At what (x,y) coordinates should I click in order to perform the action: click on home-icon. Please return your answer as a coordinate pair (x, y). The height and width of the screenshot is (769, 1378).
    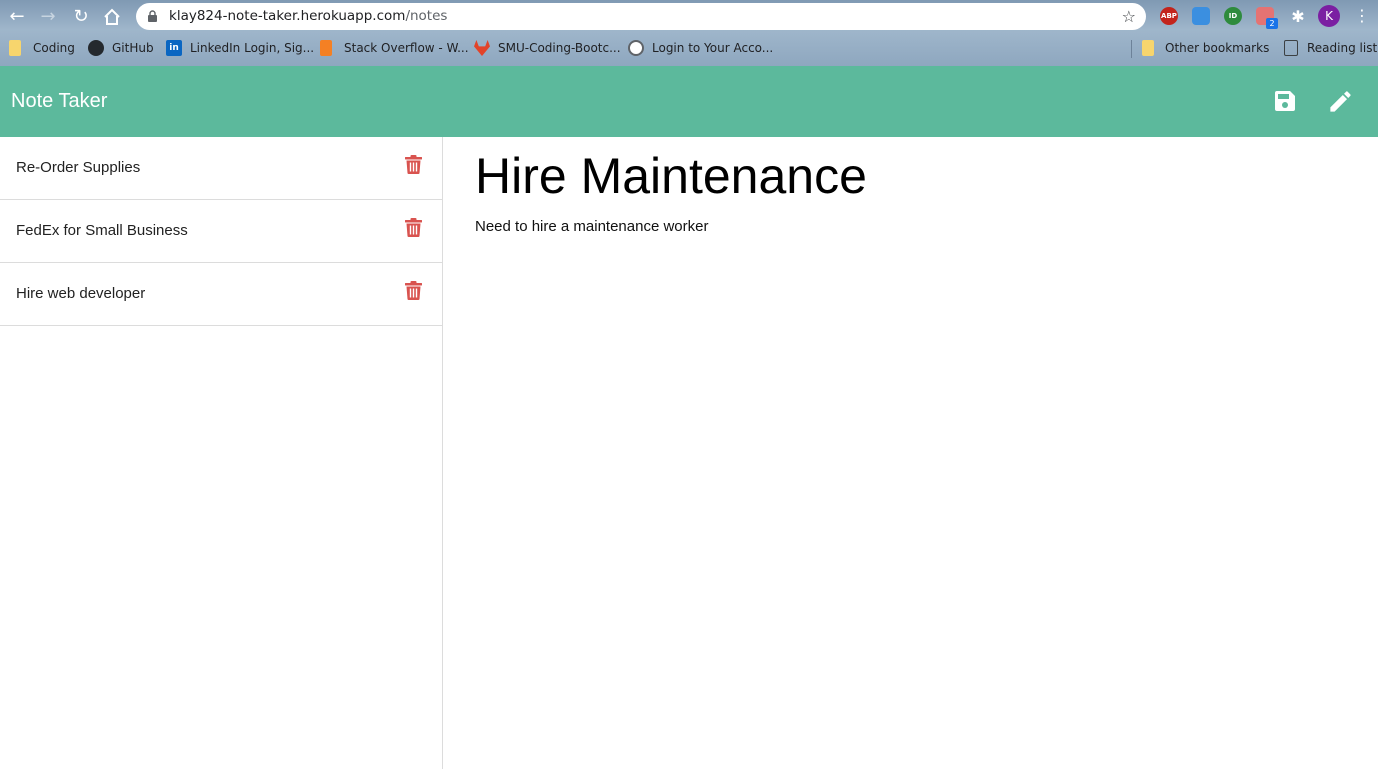
    Looking at the image, I should click on (112, 17).